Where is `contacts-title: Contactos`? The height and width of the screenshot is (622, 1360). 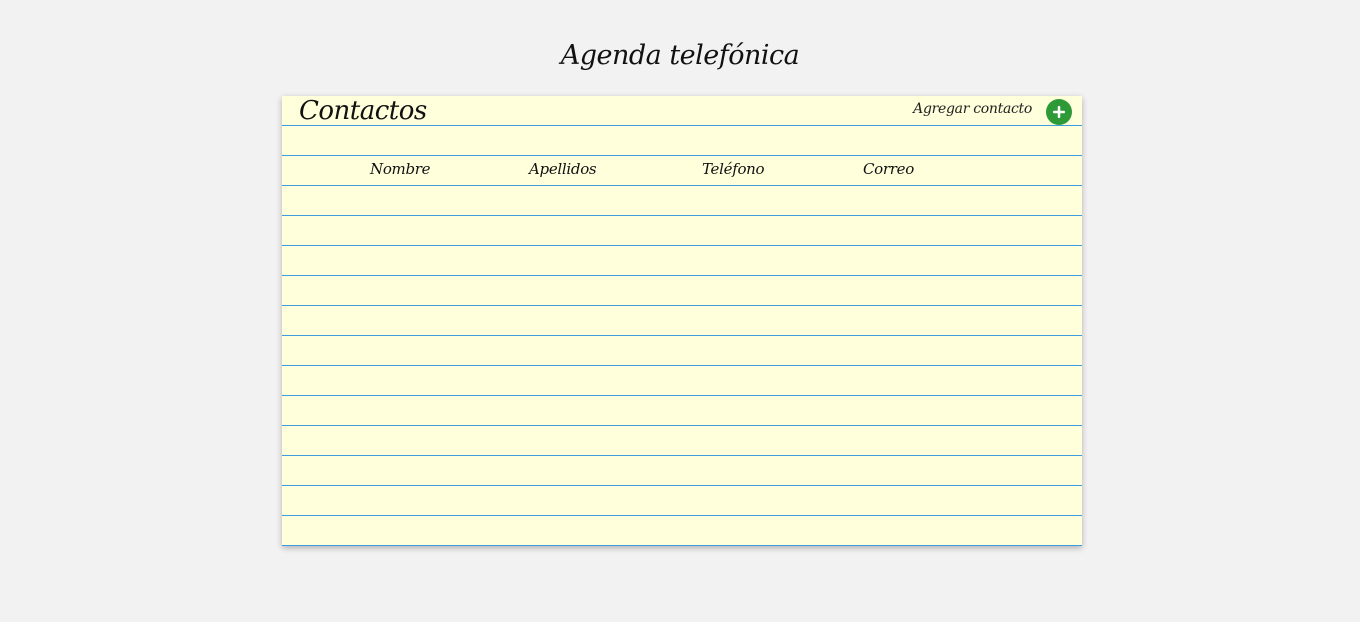
contacts-title: Contactos is located at coordinates (363, 111).